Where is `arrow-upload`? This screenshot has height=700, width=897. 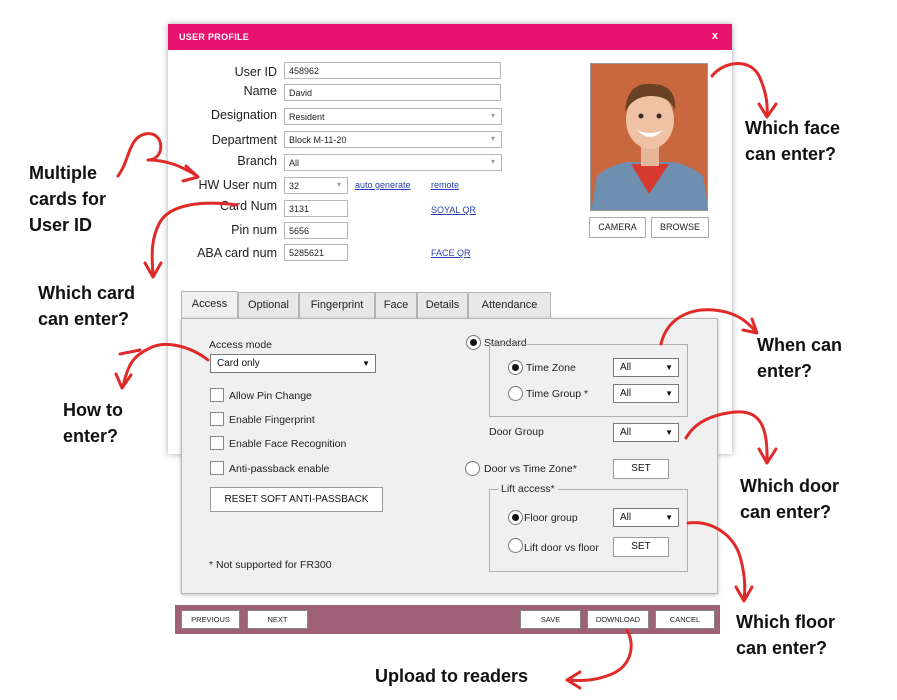
arrow-upload is located at coordinates (599, 655).